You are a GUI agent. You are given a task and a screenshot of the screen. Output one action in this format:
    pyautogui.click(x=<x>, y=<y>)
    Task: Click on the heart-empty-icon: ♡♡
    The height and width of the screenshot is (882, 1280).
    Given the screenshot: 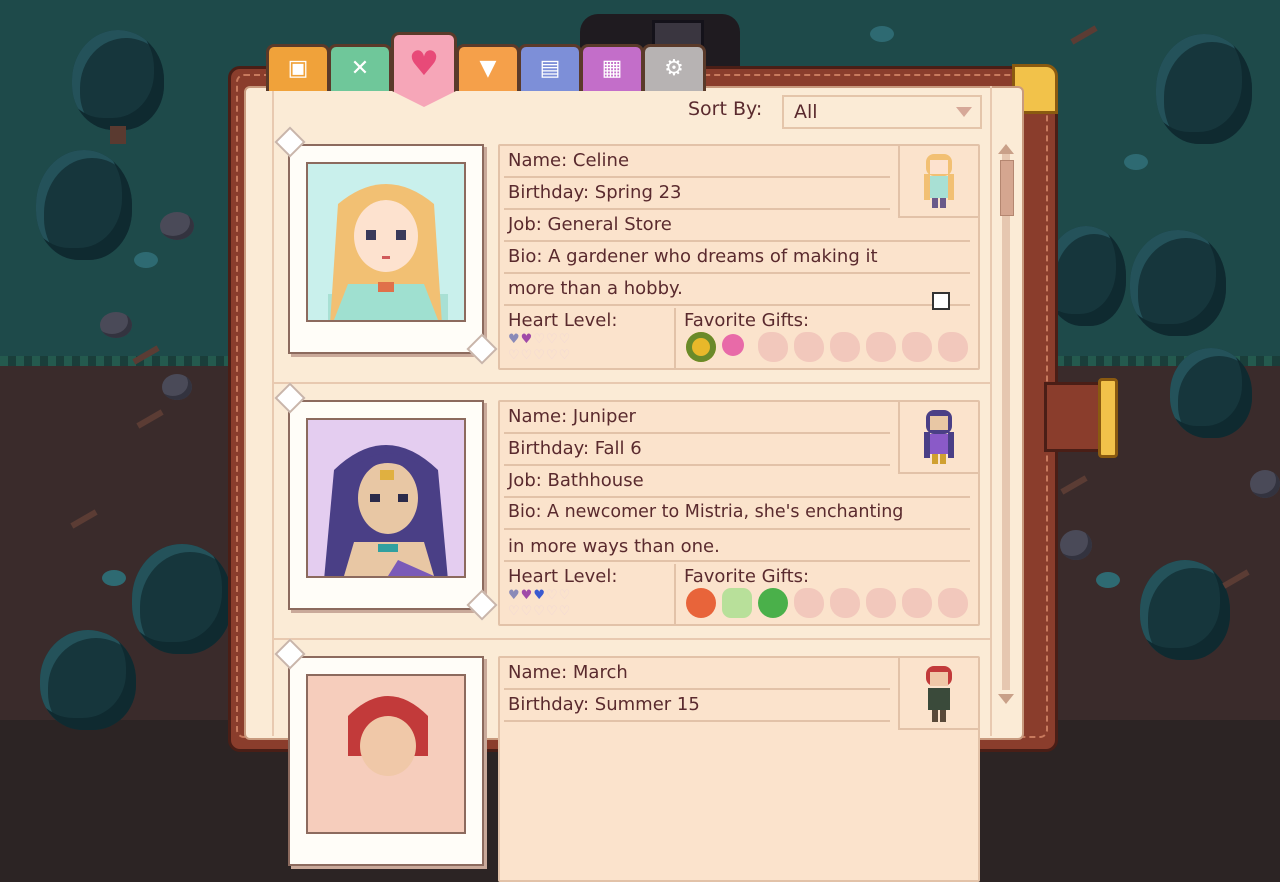 What is the action you would take?
    pyautogui.click(x=558, y=595)
    